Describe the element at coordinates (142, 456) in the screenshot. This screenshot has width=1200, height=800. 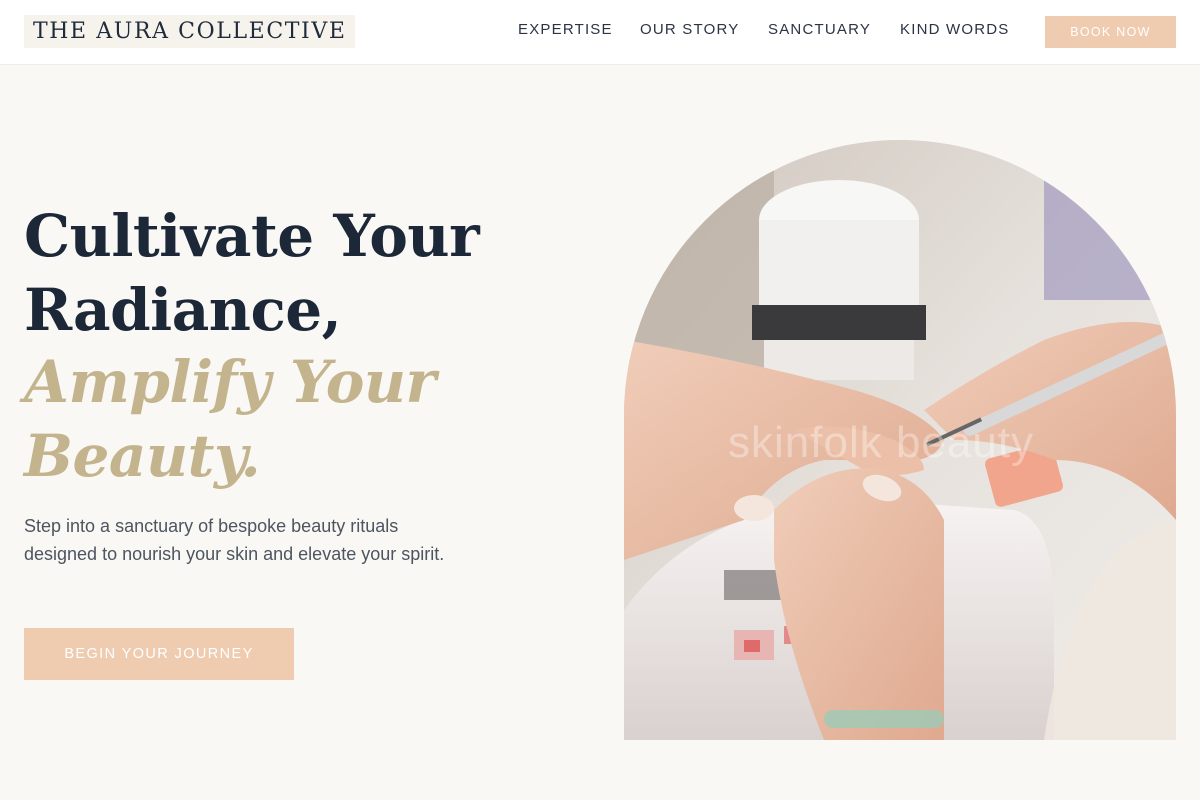
I see `hero-heading-line4: Beauty.` at that location.